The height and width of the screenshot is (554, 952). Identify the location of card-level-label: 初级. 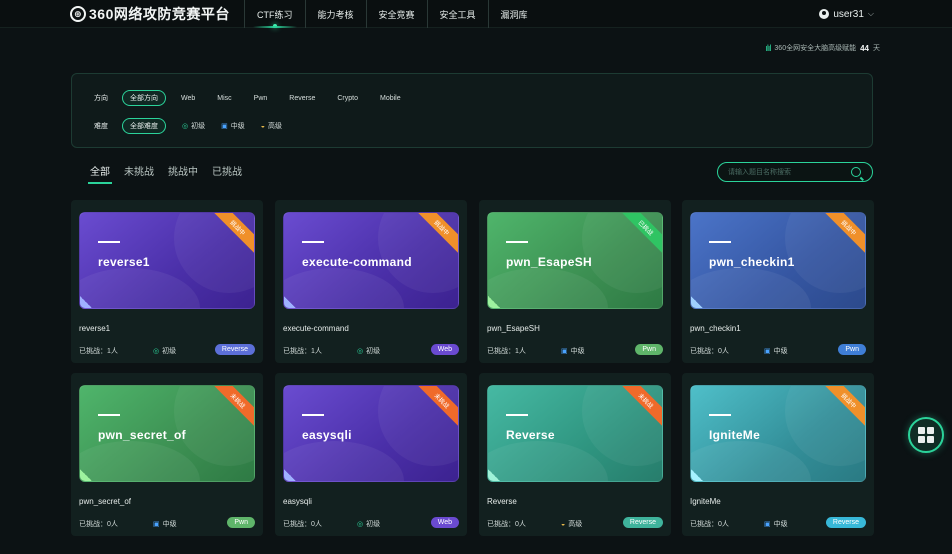
(373, 351).